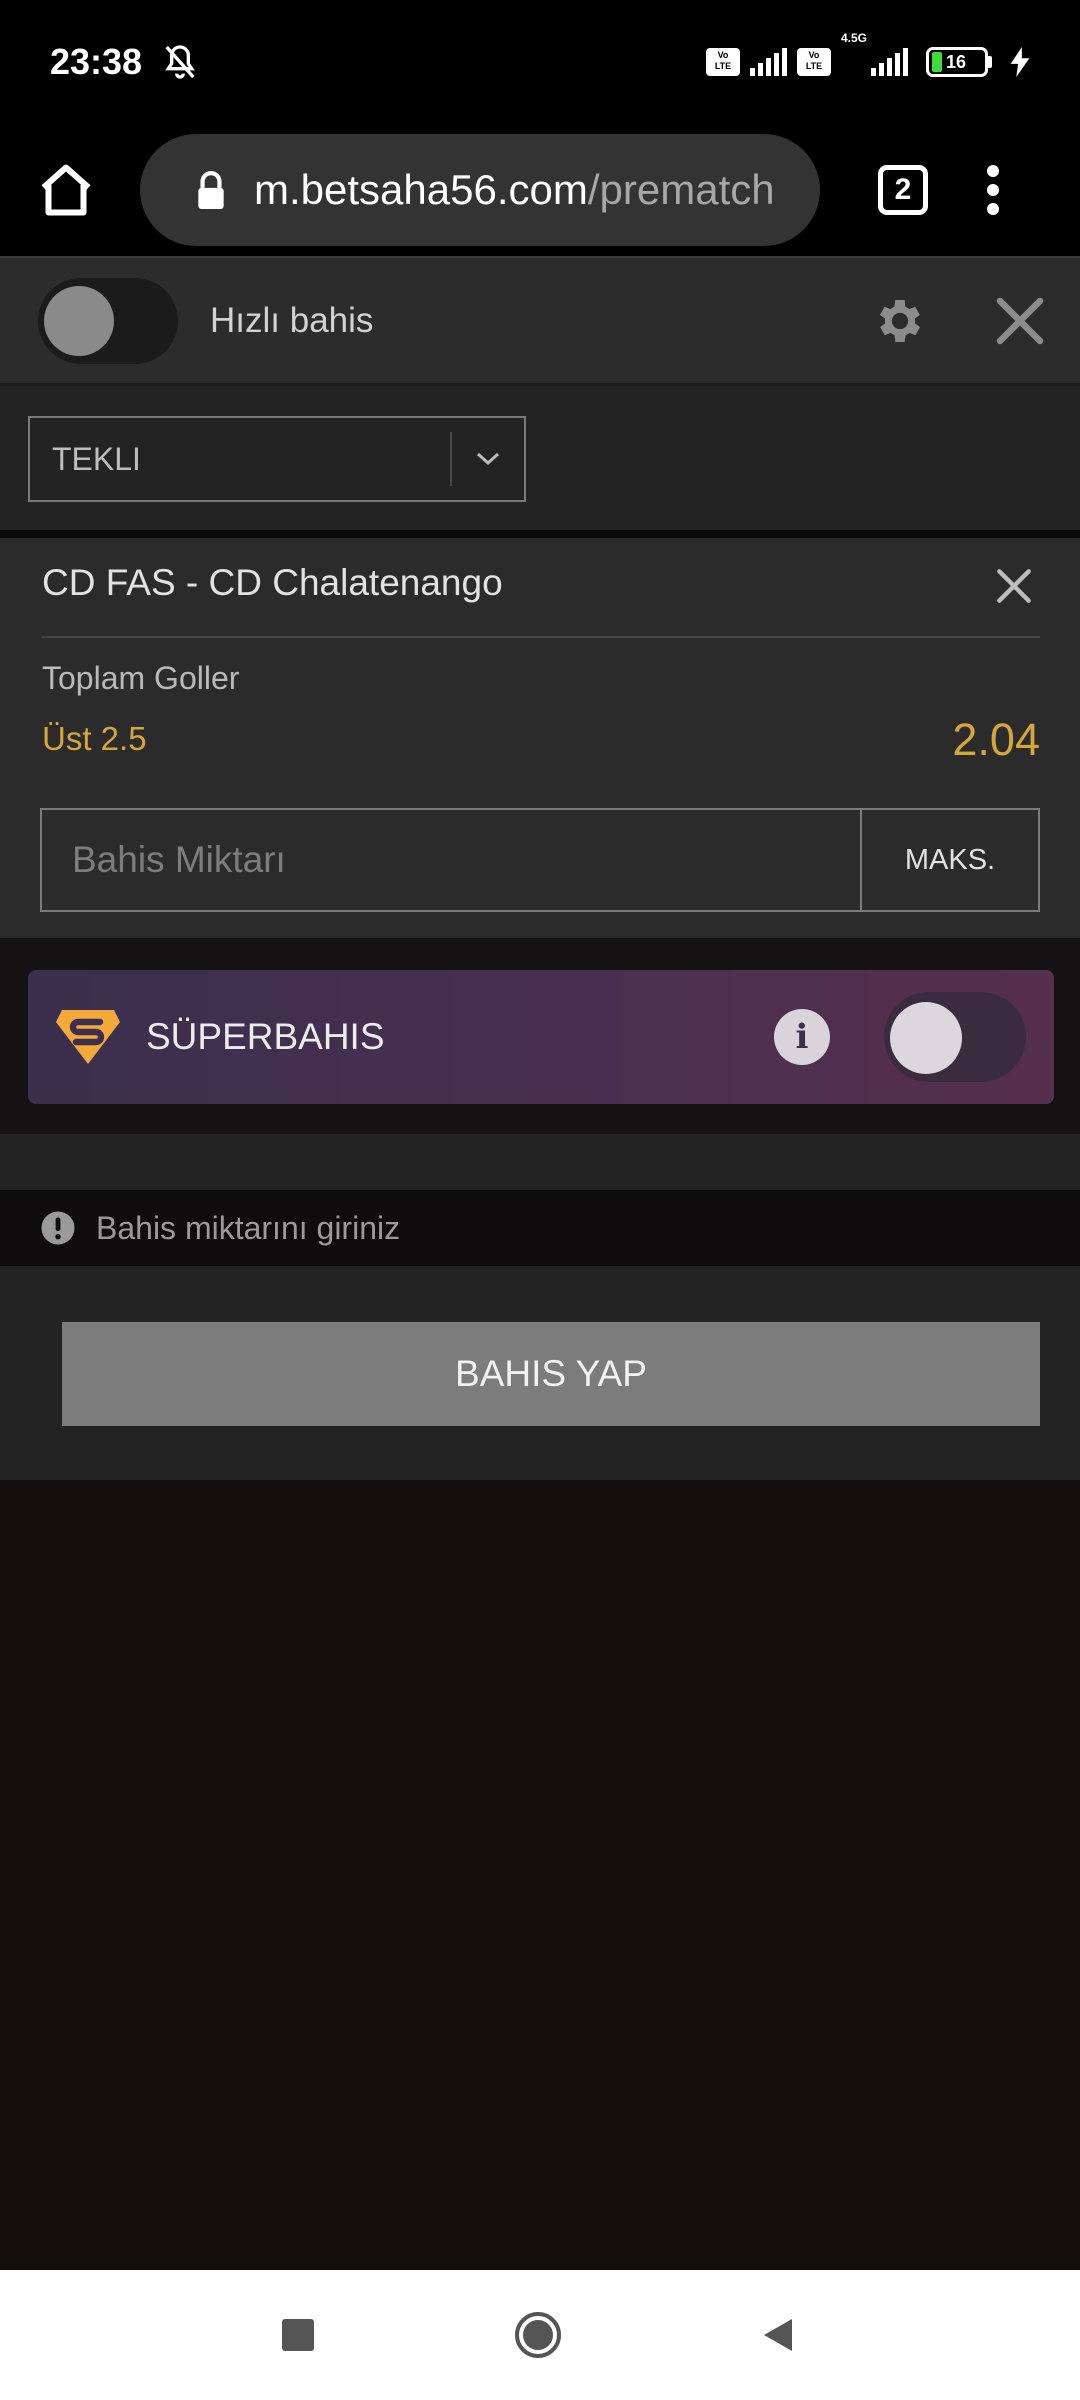  What do you see at coordinates (540, 1162) in the screenshot?
I see `spacer` at bounding box center [540, 1162].